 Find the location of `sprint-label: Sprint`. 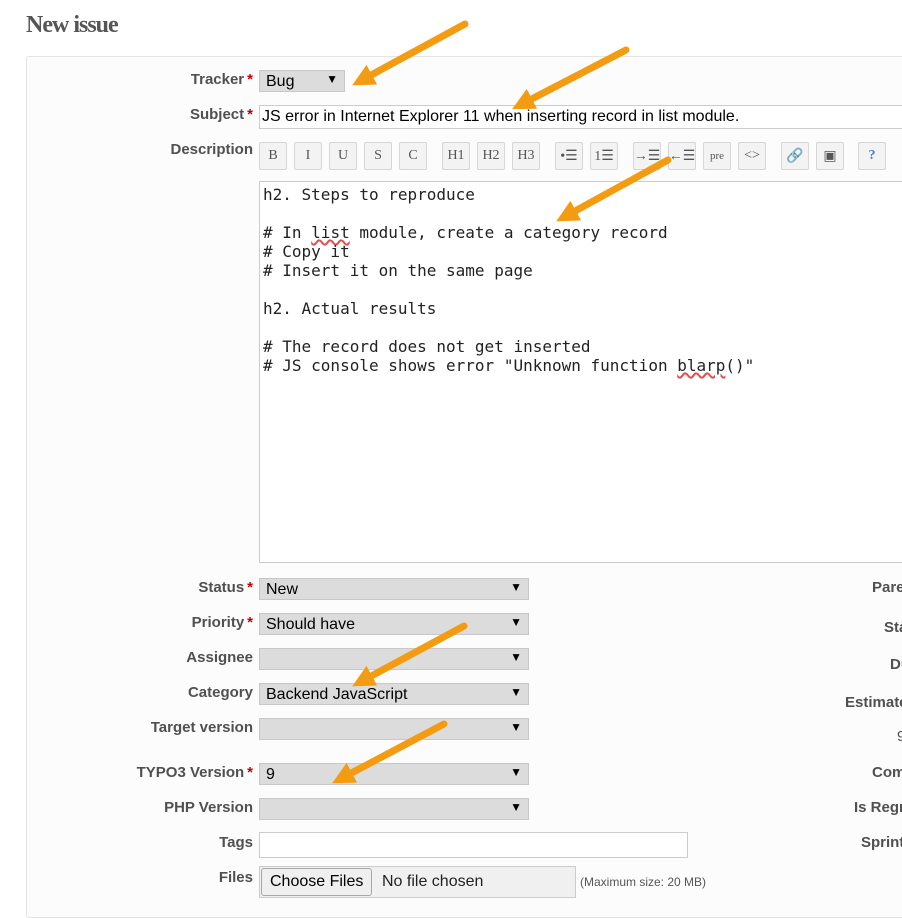

sprint-label: Sprint is located at coordinates (881, 842).